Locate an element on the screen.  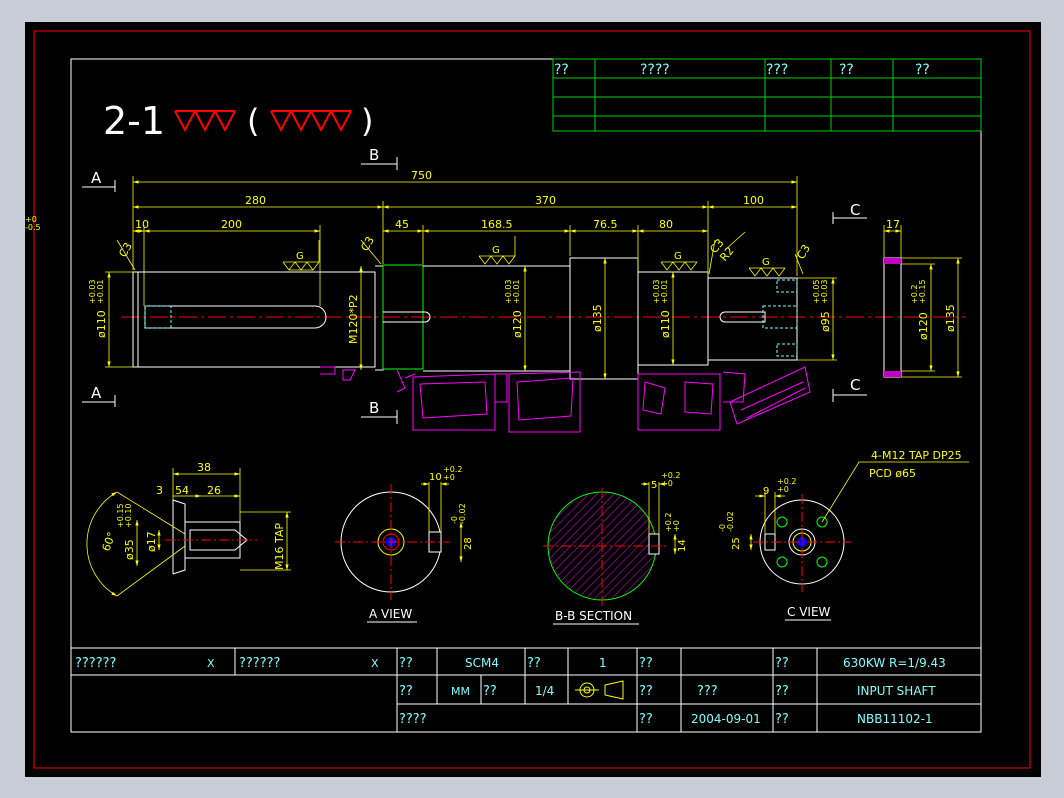
bb-section: 5 +0.2 +0 14 +0.2+0 B-B SECTION is located at coordinates (615, 548).